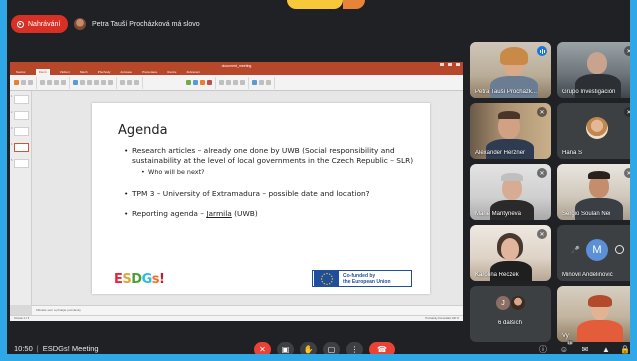  I want to click on present-icon: ▢, so click(331, 349).